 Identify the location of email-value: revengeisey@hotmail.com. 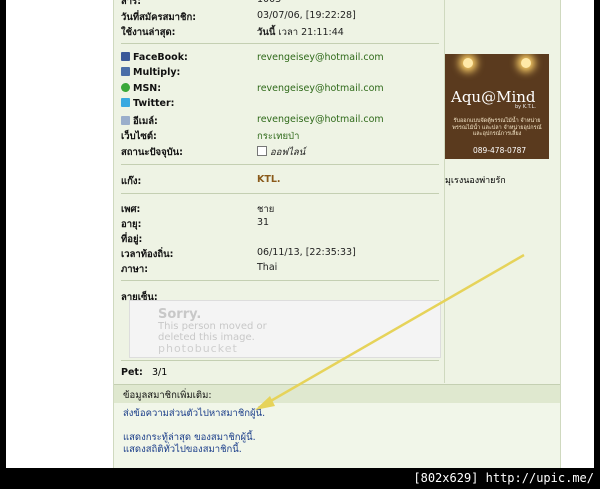
(320, 119).